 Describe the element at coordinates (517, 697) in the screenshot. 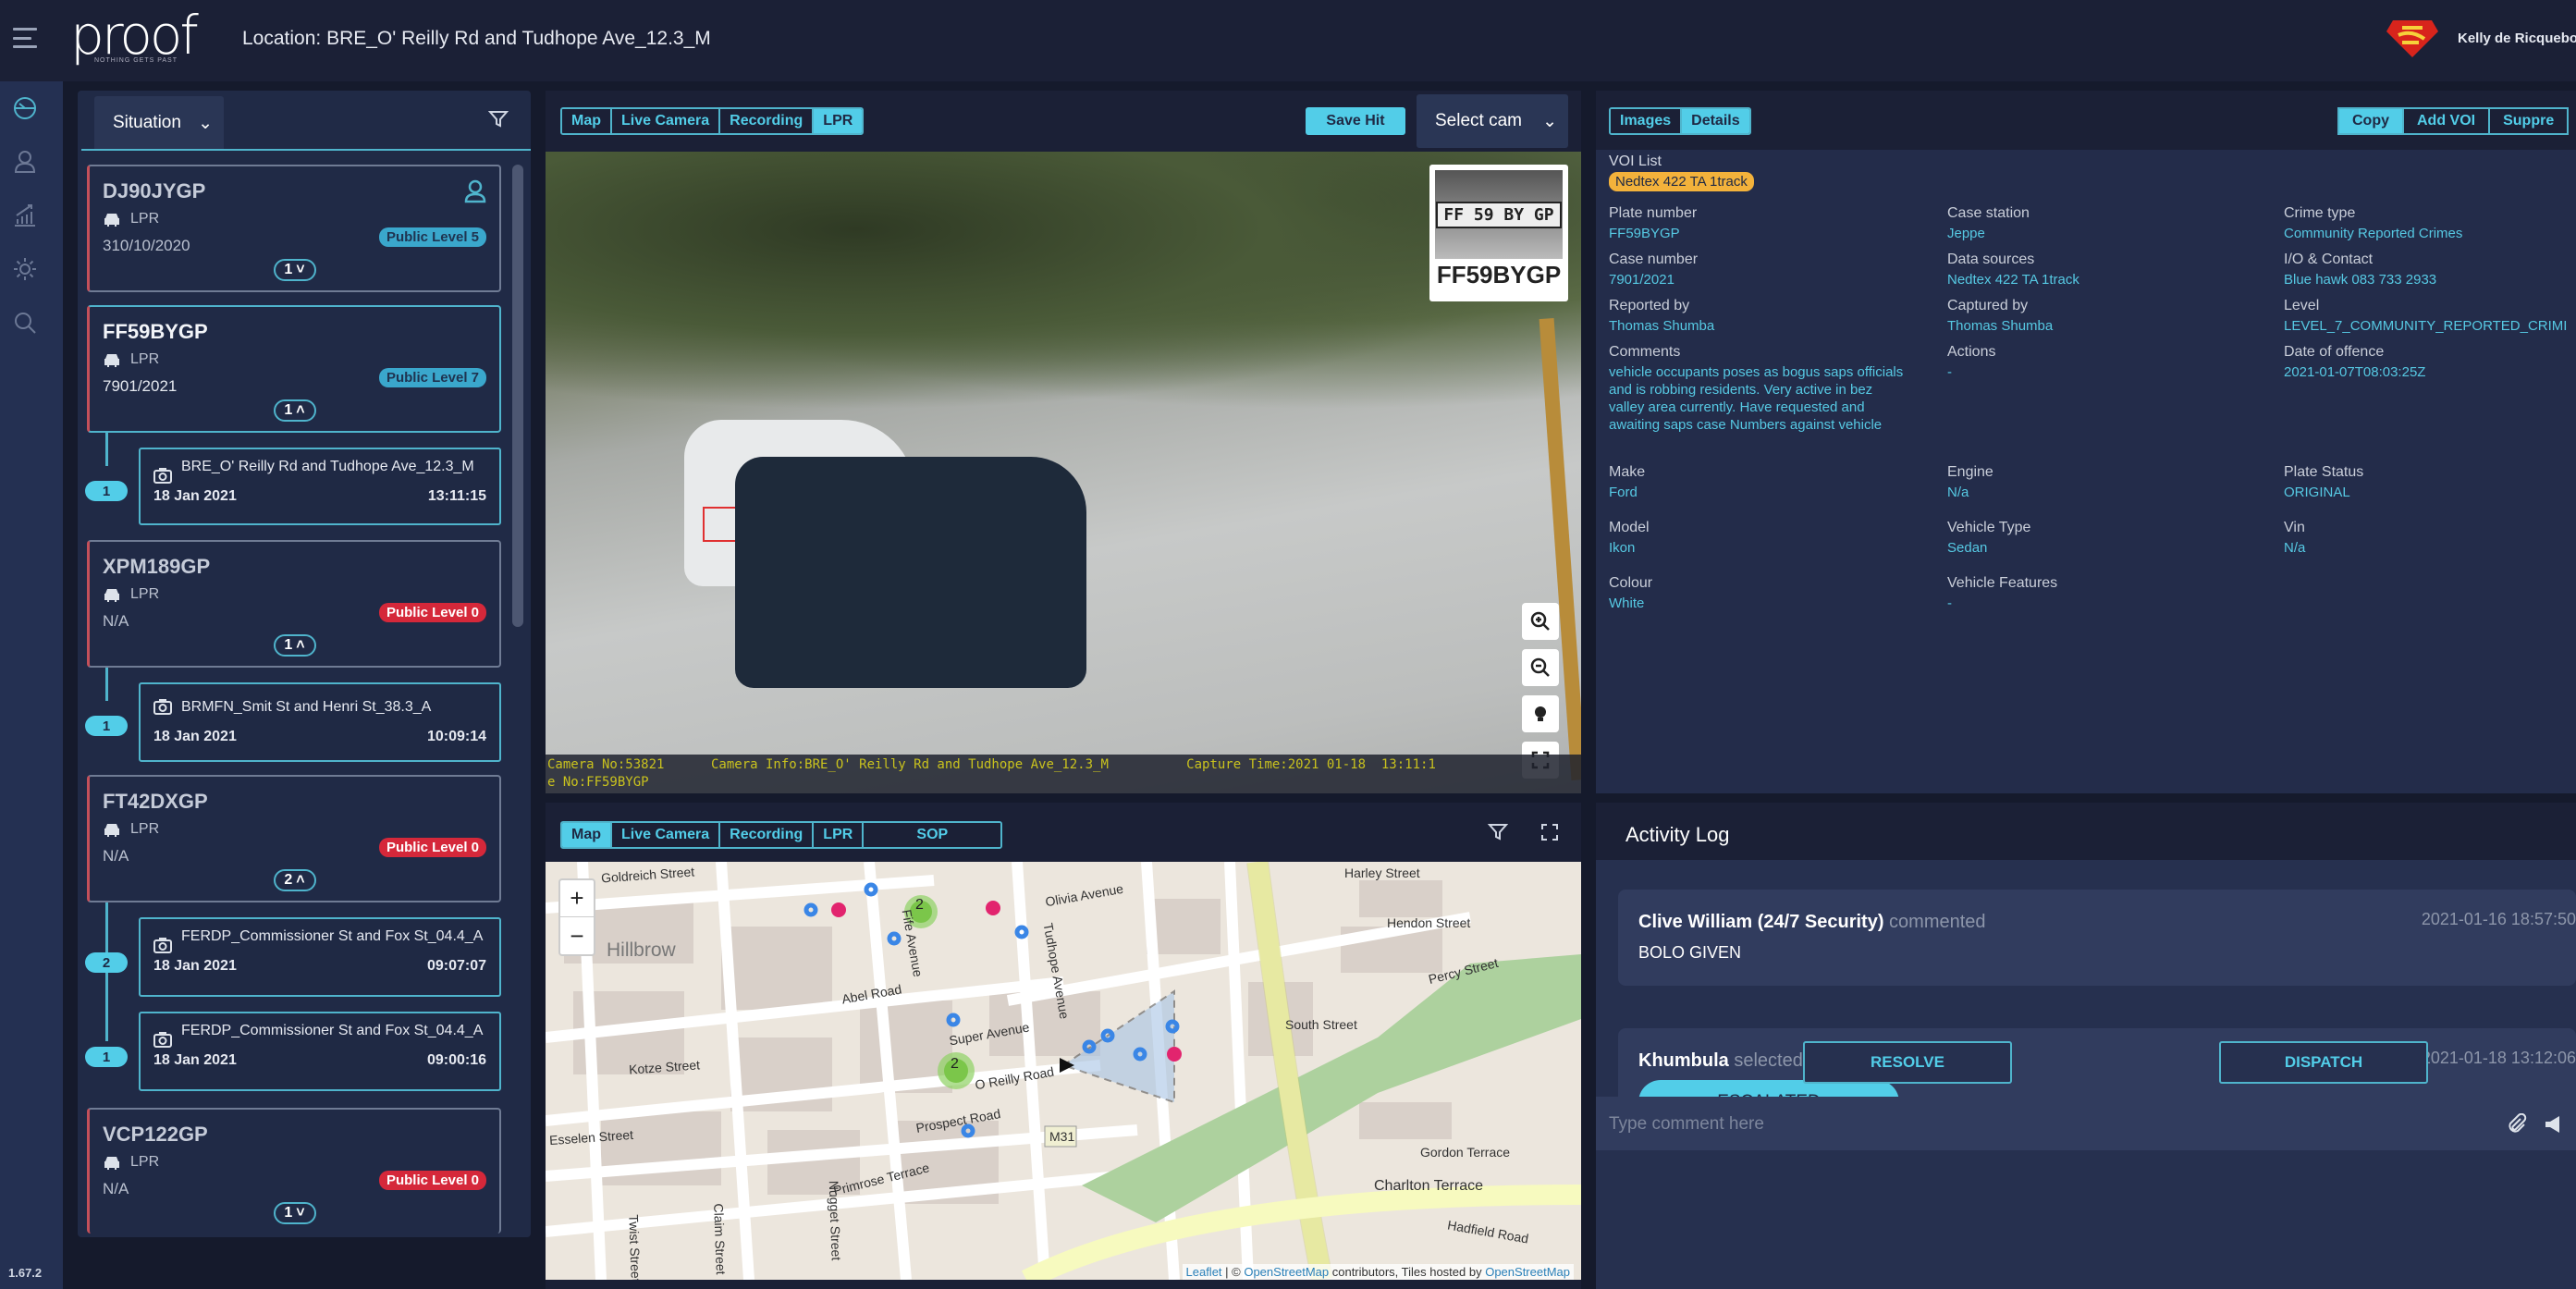

I see `scrollbar` at that location.